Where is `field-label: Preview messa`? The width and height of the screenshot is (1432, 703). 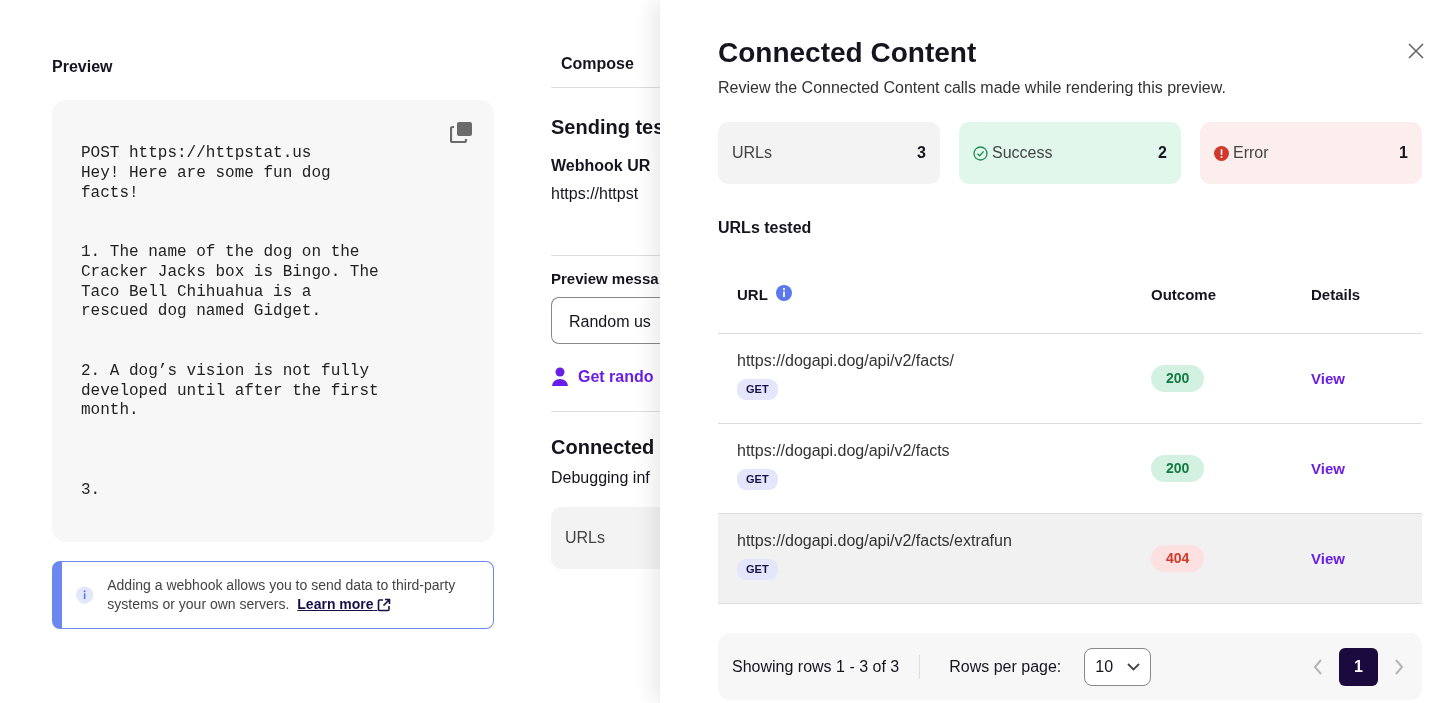 field-label: Preview messa is located at coordinates (605, 279).